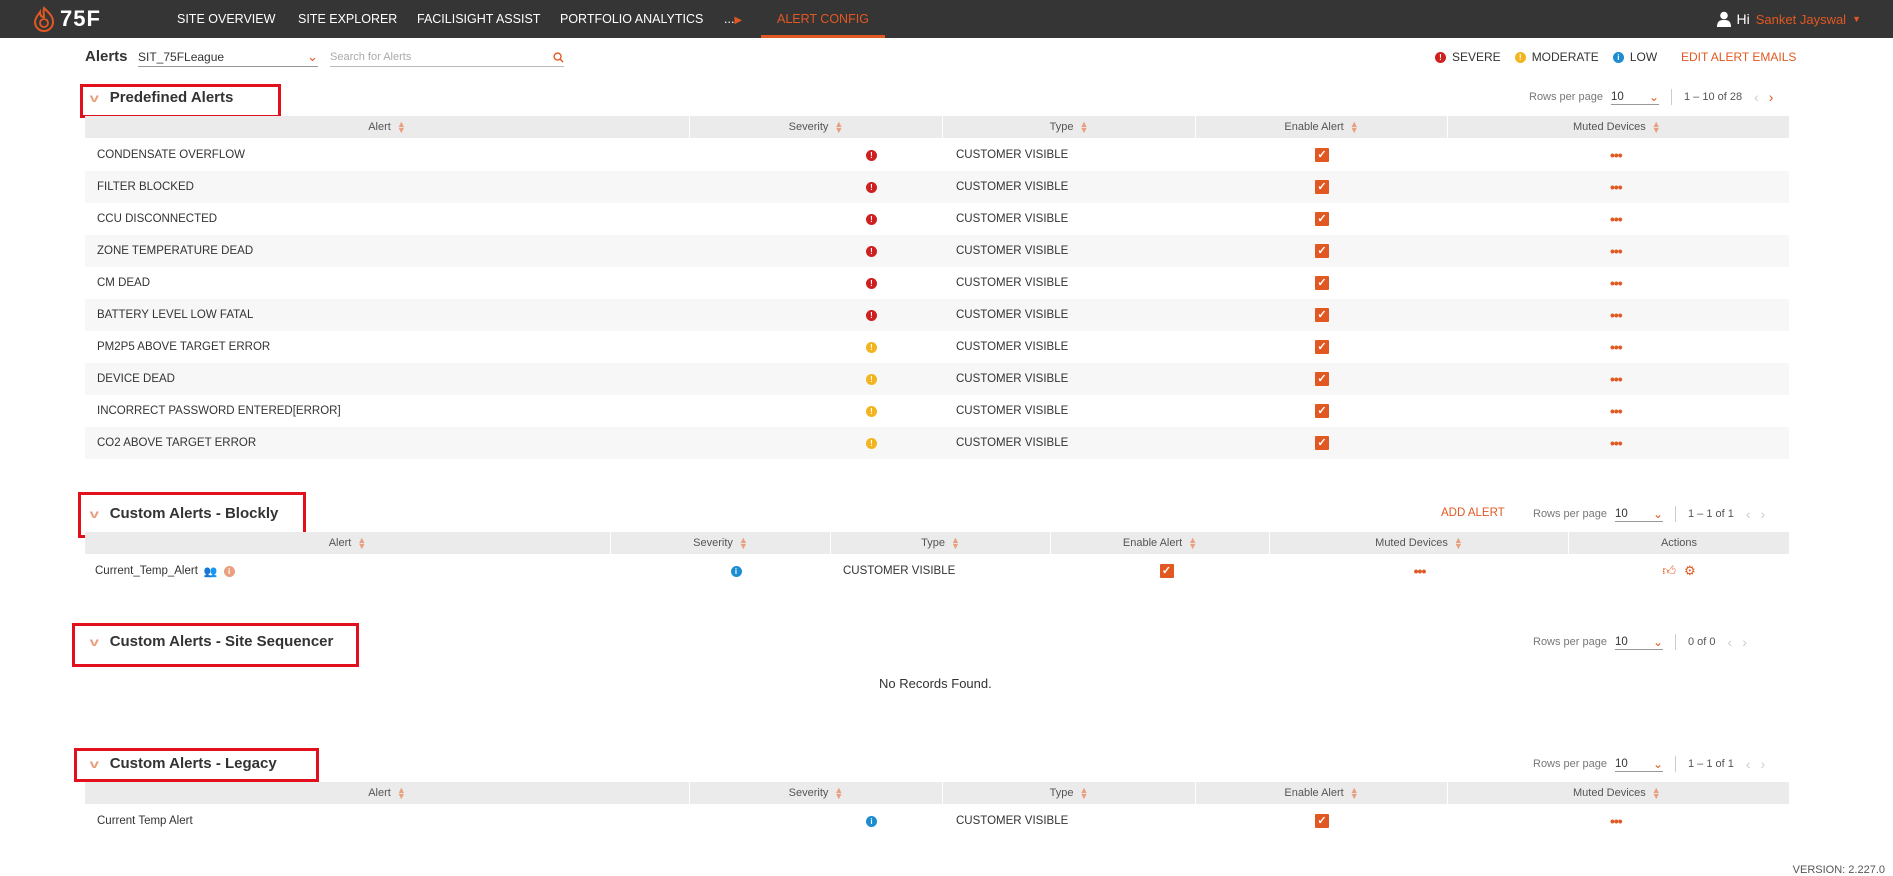 Image resolution: width=1893 pixels, height=876 pixels. What do you see at coordinates (631, 19) in the screenshot?
I see `nav-portfolio-analytics: PORTFOLIO ANALYTICS` at bounding box center [631, 19].